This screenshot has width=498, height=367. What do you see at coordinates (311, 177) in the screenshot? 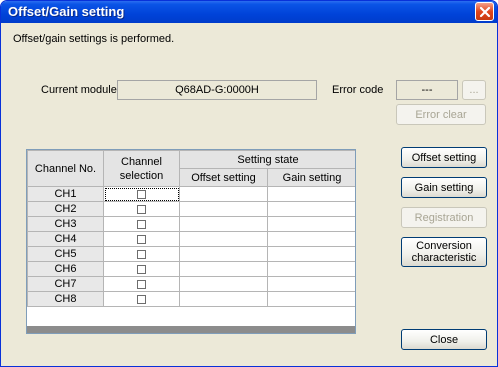
I see `header-gain-setting: Gain setting` at bounding box center [311, 177].